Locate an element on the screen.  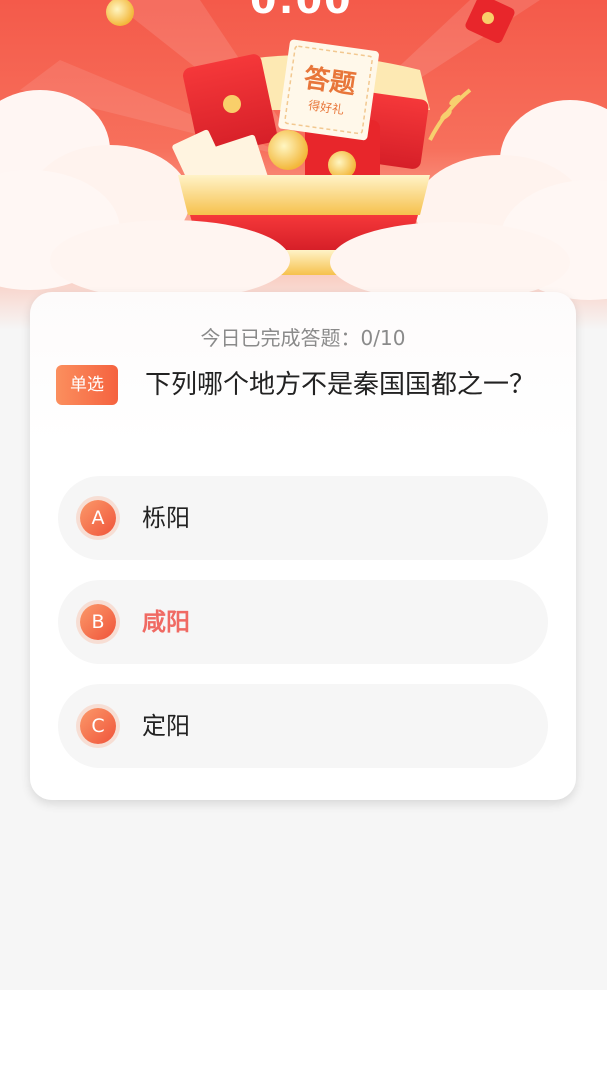
countdown-timer: 0:00 is located at coordinates (301, 11).